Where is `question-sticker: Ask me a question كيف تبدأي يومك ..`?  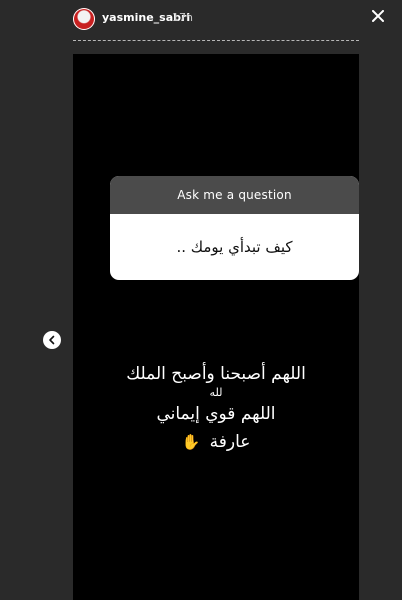
question-sticker: Ask me a question كيف تبدأي يومك .. is located at coordinates (234, 228).